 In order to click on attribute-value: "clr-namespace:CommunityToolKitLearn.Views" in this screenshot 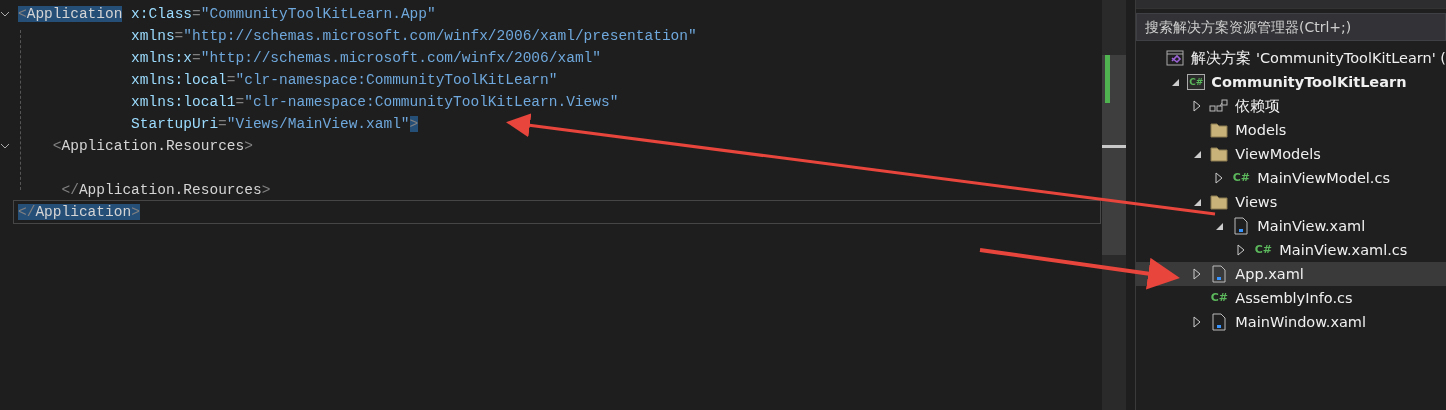, I will do `click(431, 102)`.